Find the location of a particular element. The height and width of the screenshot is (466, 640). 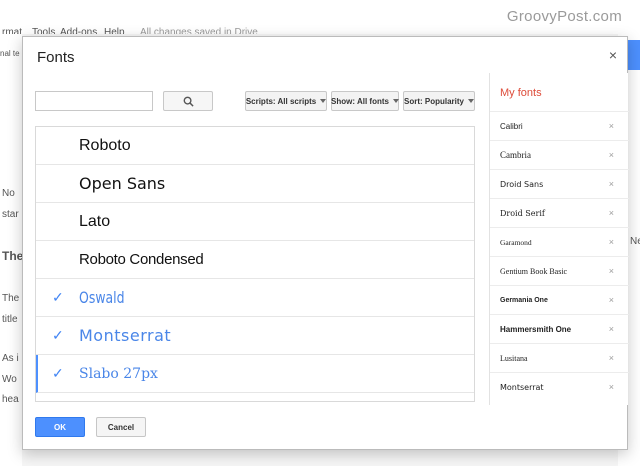

my-font-item: Hammersmith One × is located at coordinates (559, 328).